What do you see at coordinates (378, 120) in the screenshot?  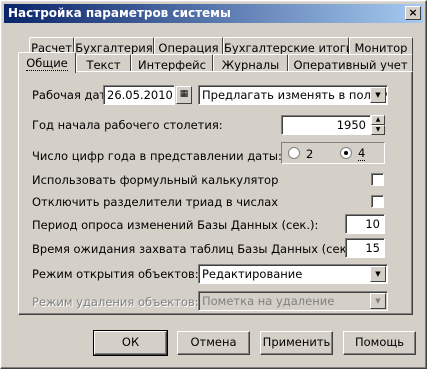 I see `spin-up-icon: ▲` at bounding box center [378, 120].